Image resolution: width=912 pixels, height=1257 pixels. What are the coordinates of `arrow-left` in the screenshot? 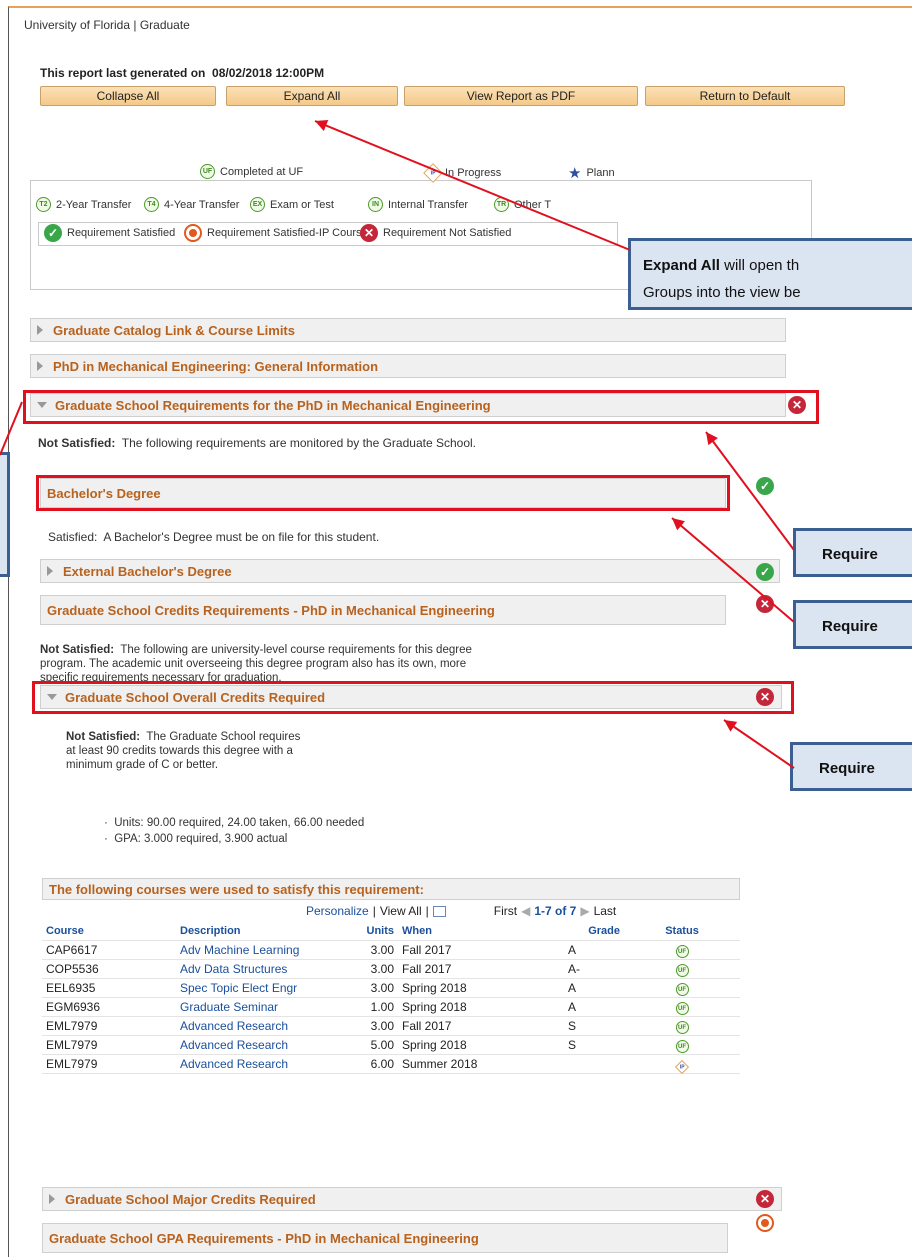 It's located at (11, 428).